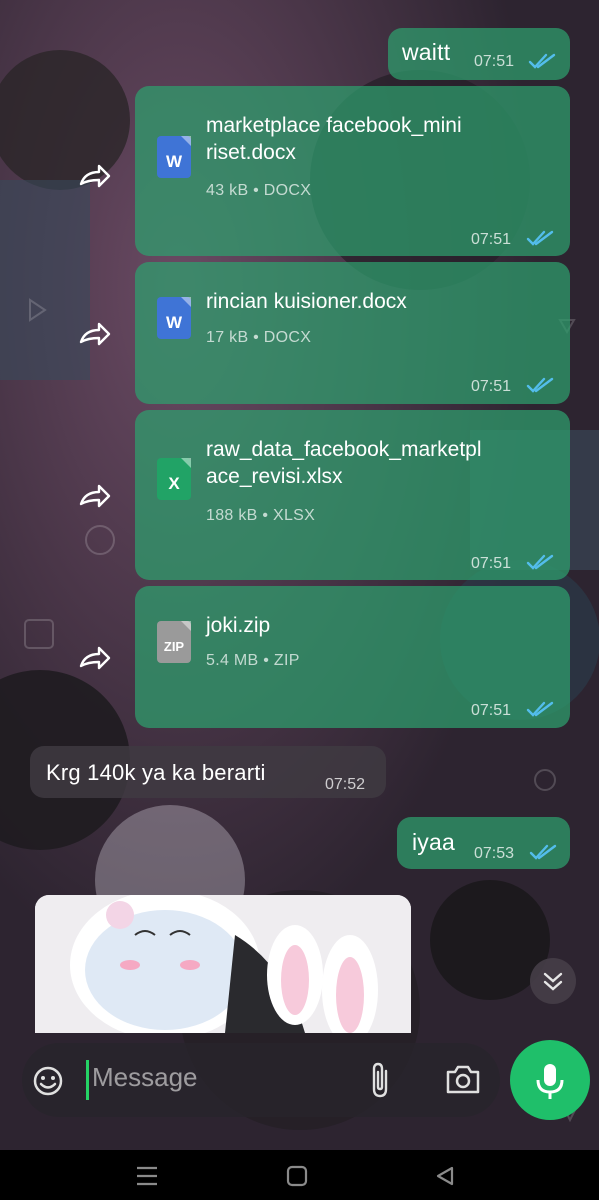  What do you see at coordinates (259, 190) in the screenshot?
I see `file-meta: 43 kB • DOCX` at bounding box center [259, 190].